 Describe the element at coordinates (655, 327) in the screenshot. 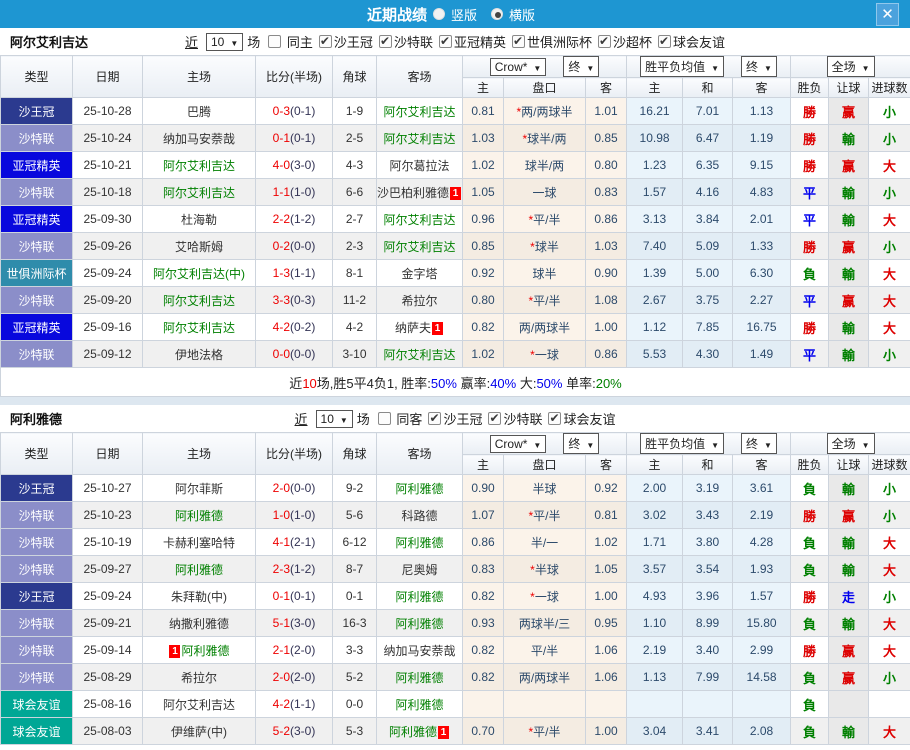

I see `avg-win-odds: 1.12` at that location.